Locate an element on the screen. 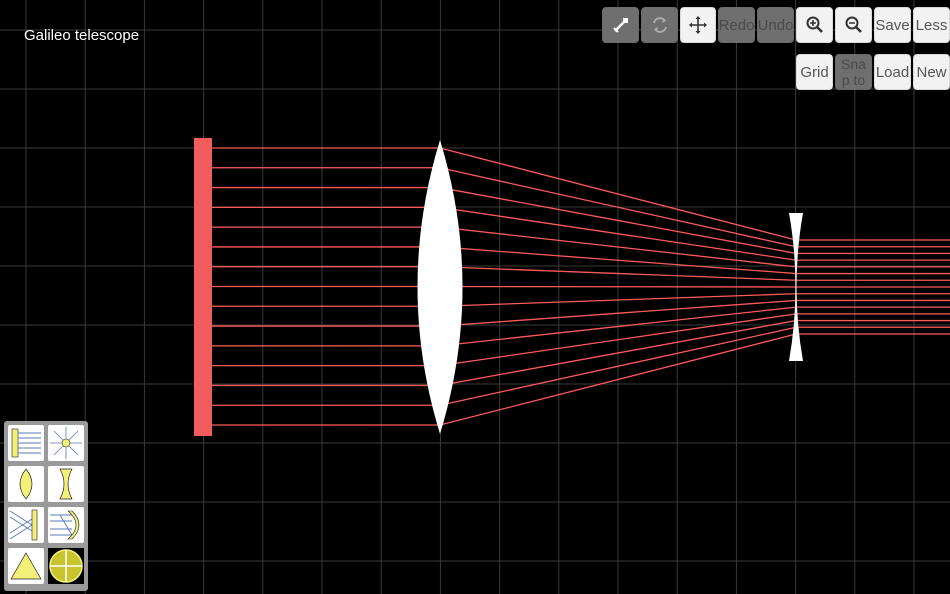 The width and height of the screenshot is (950, 594). point-source-icon is located at coordinates (66, 443).